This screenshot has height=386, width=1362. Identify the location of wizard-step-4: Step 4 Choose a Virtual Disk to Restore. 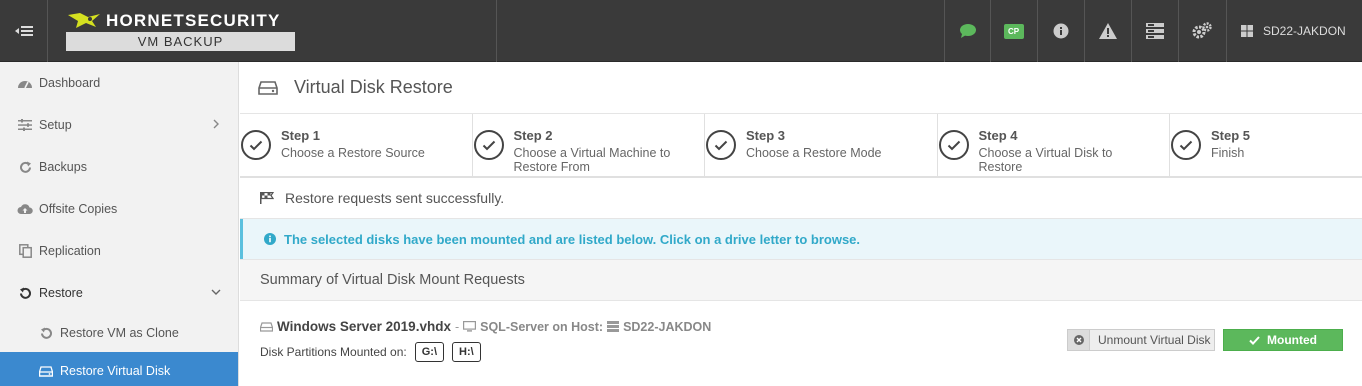
(1054, 145).